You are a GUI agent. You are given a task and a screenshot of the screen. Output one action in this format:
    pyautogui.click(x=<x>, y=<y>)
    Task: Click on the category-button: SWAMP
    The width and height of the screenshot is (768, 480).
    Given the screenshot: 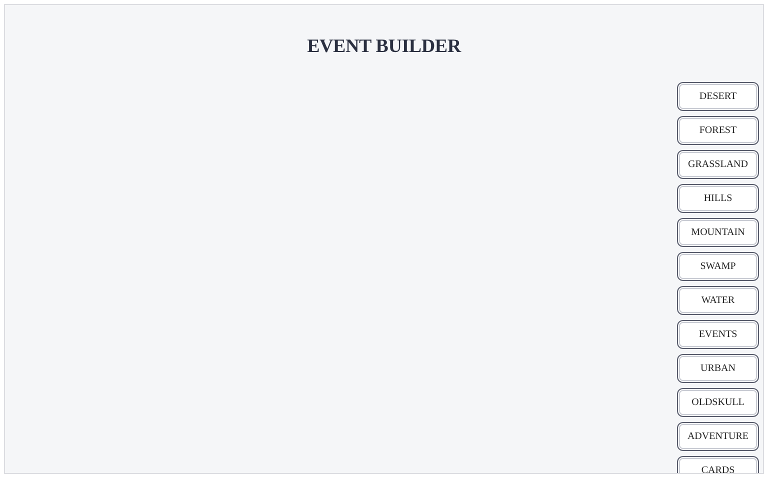 What is the action you would take?
    pyautogui.click(x=718, y=266)
    